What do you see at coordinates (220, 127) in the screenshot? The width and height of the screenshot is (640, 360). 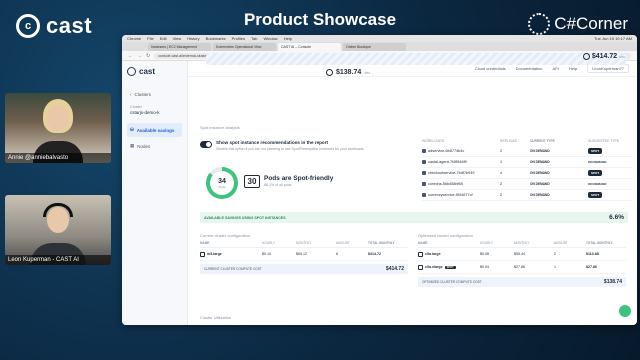 I see `spot-analysis-title: Spot instance analysis` at bounding box center [220, 127].